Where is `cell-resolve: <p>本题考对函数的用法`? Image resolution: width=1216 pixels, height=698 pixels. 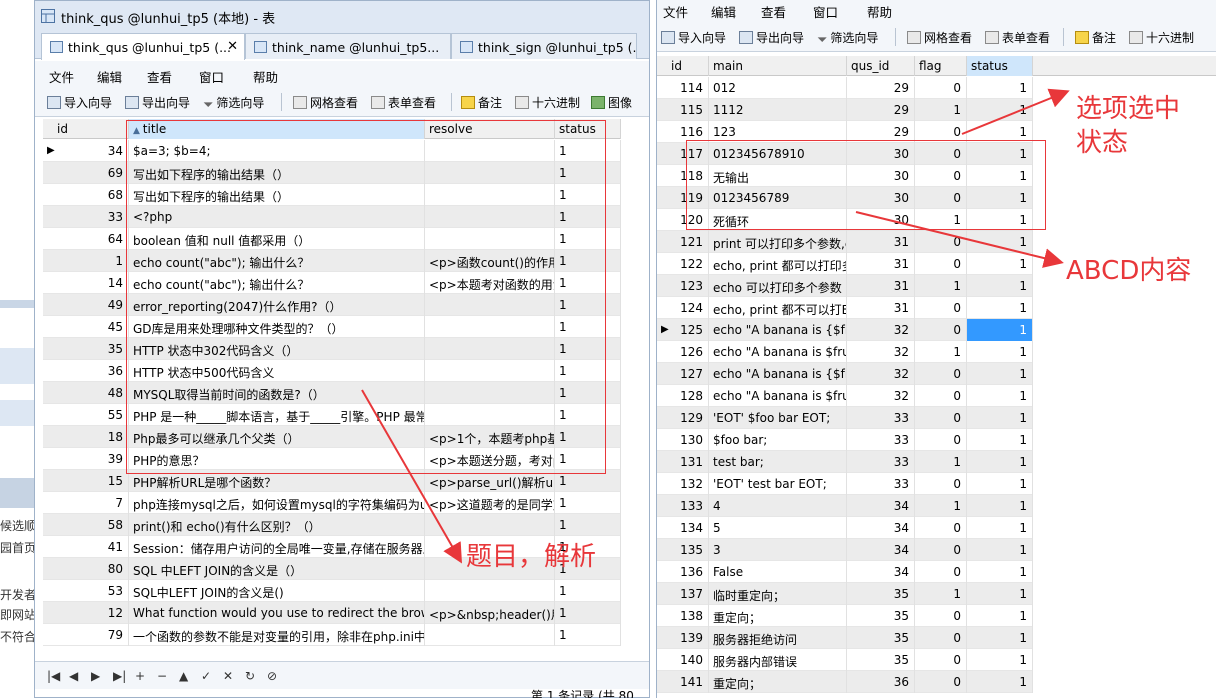
cell-resolve: <p>本题考对函数的用法 is located at coordinates (490, 283).